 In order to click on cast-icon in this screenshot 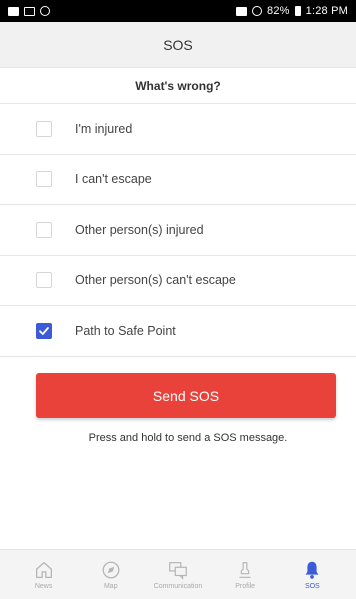, I will do `click(241, 11)`.